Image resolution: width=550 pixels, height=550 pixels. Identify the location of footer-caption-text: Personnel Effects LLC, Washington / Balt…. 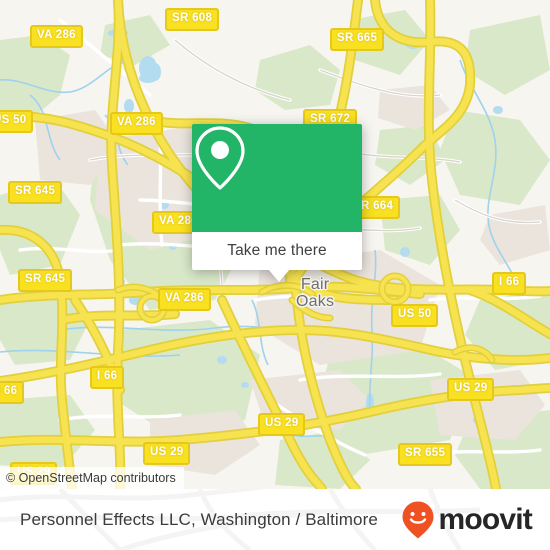
(199, 519).